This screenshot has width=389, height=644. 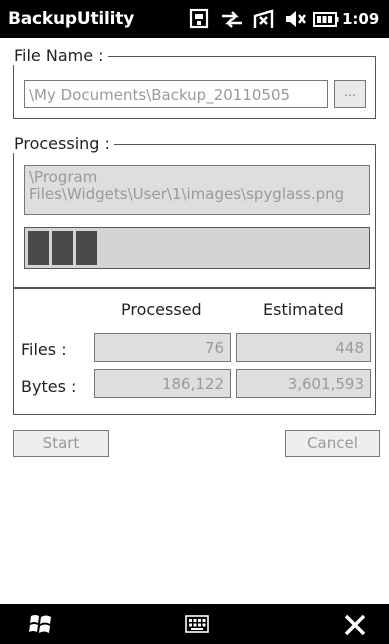 I want to click on file-name-input: \My Documents\Backup_20110505, so click(x=176, y=94).